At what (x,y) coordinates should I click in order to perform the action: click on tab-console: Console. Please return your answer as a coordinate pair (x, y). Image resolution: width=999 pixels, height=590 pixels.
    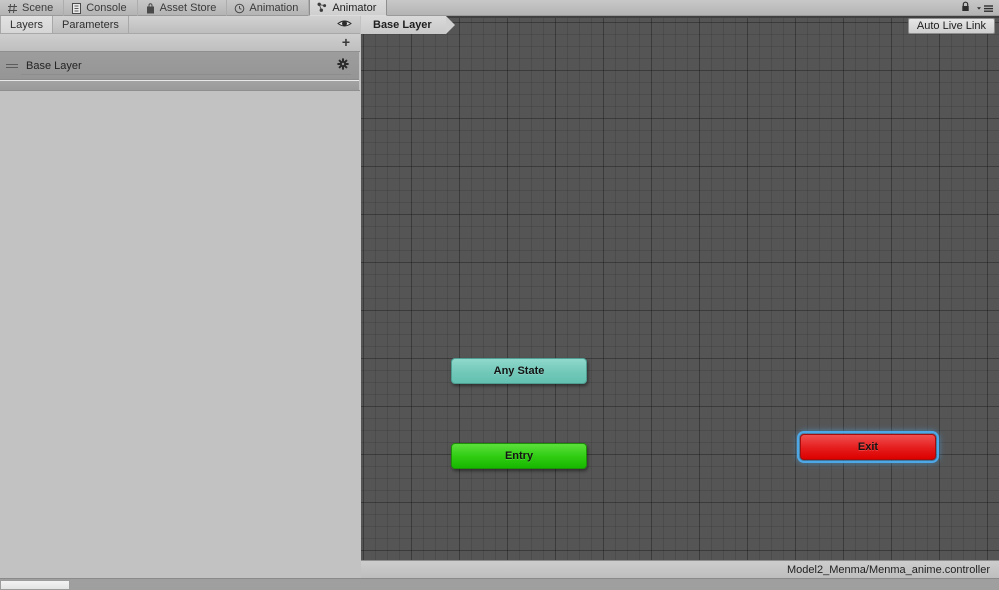
    Looking at the image, I should click on (101, 8).